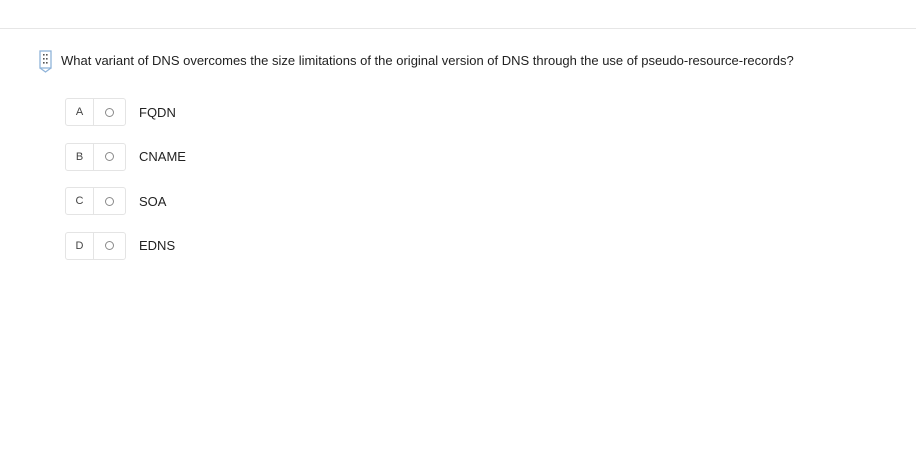  What do you see at coordinates (80, 245) in the screenshot?
I see `option-letter: D` at bounding box center [80, 245].